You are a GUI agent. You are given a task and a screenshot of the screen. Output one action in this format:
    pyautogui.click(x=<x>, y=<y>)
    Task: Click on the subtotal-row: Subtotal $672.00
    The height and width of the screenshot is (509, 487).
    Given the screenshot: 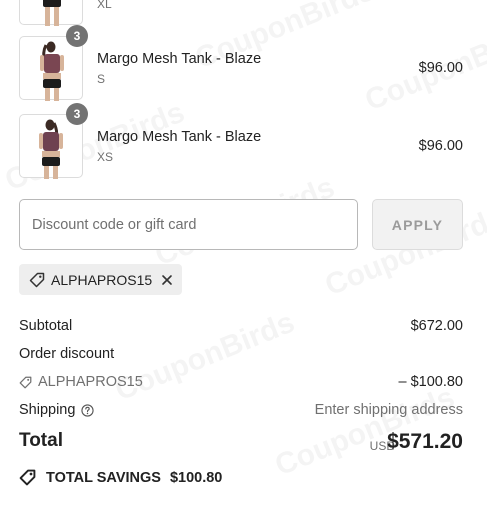 What is the action you would take?
    pyautogui.click(x=241, y=328)
    